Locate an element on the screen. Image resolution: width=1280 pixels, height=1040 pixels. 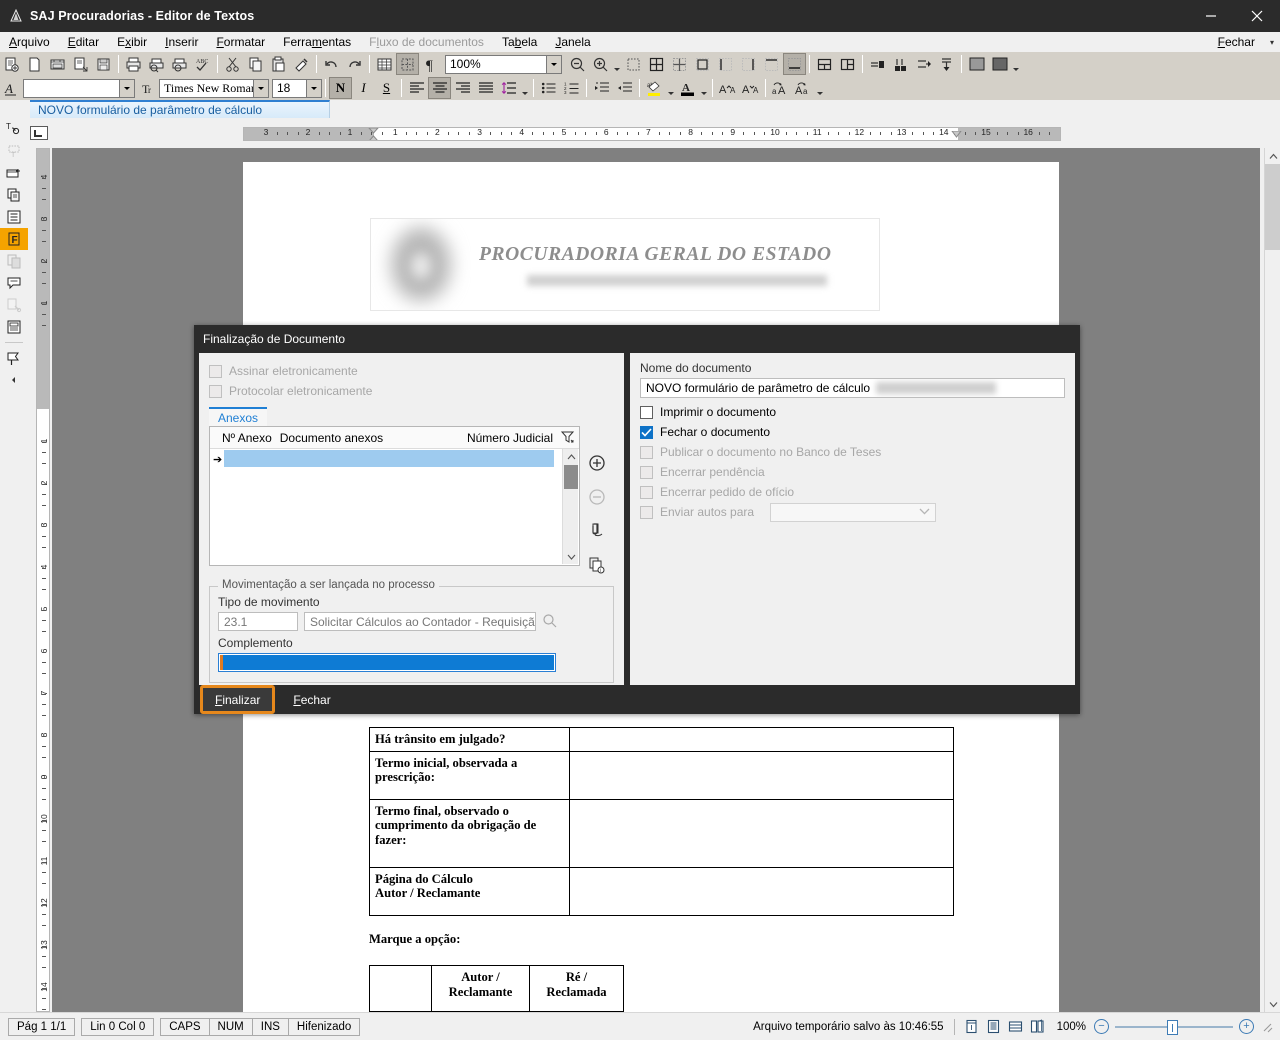
table-shading-dark-icon is located at coordinates (999, 64).